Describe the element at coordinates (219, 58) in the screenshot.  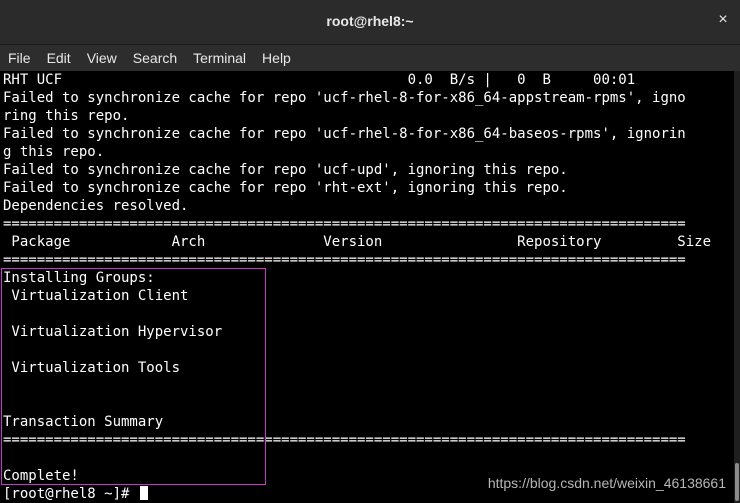
I see `menu-terminal: Terminal` at that location.